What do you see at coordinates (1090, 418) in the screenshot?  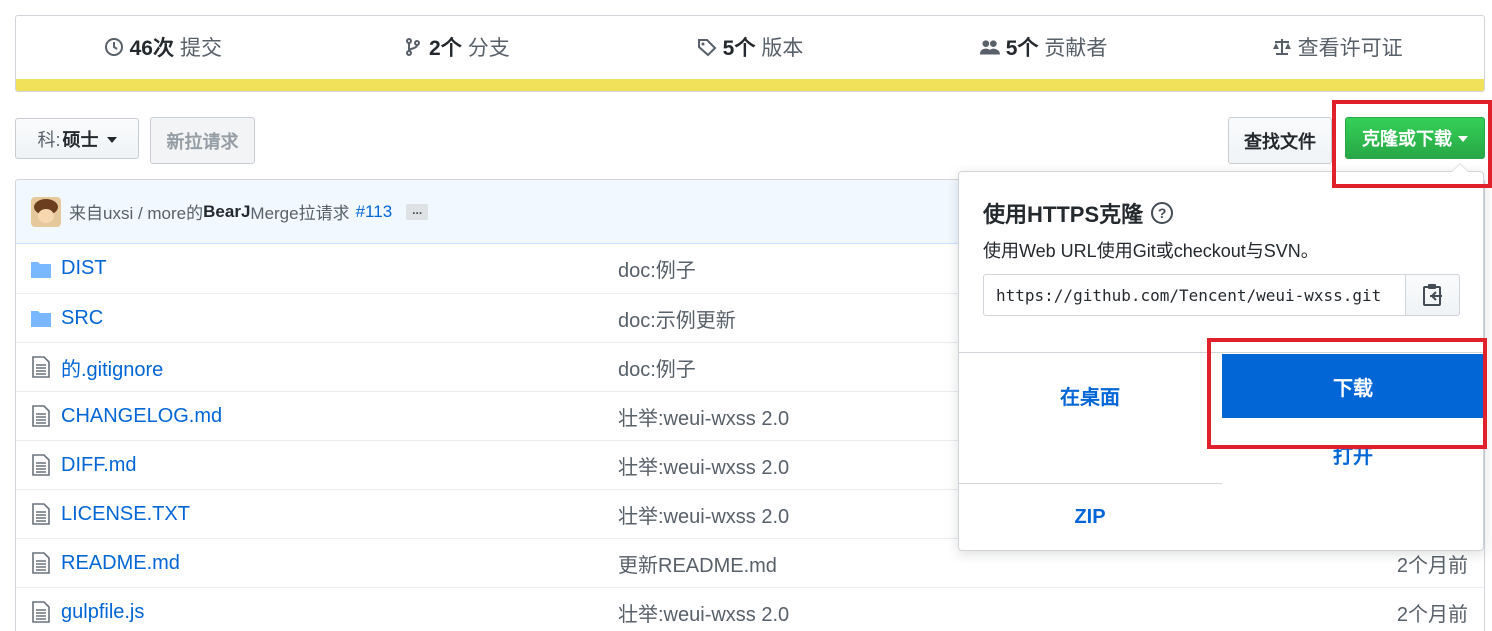 I see `open-desktop-button: 在桌面` at bounding box center [1090, 418].